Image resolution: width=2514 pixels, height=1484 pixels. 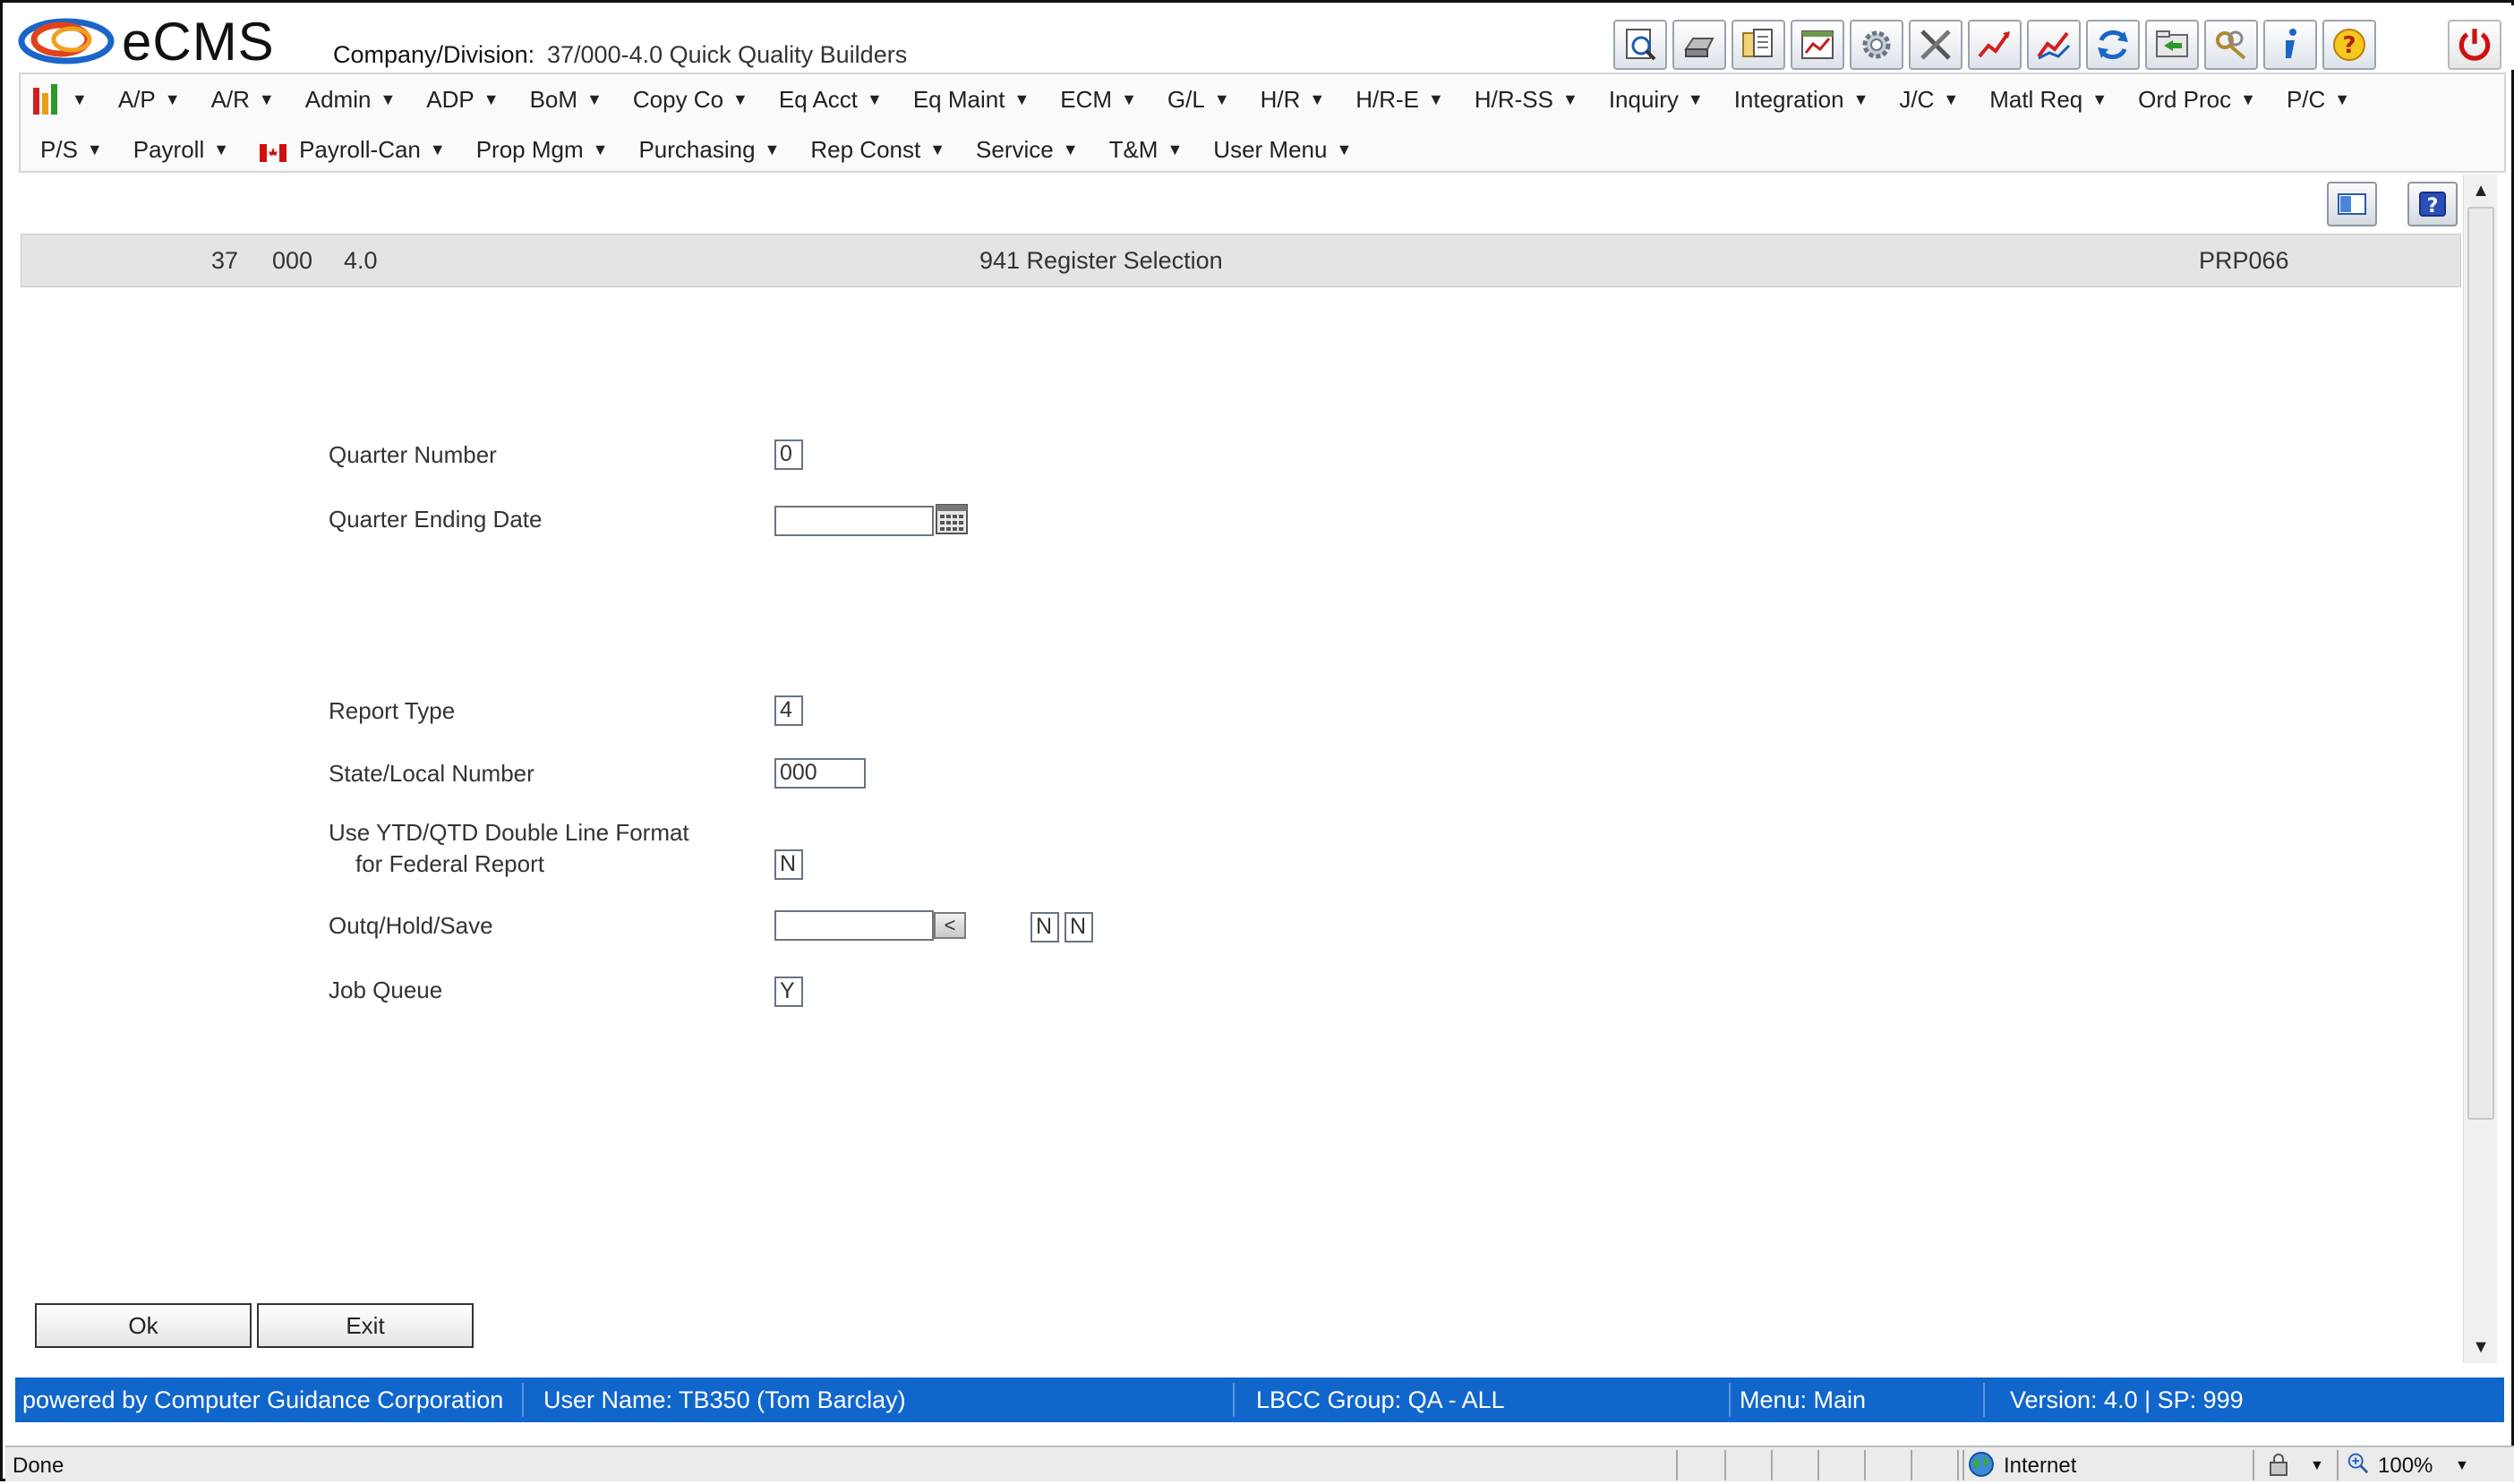 I want to click on menu-item-user-menu: User Menu ▼, so click(x=1283, y=150).